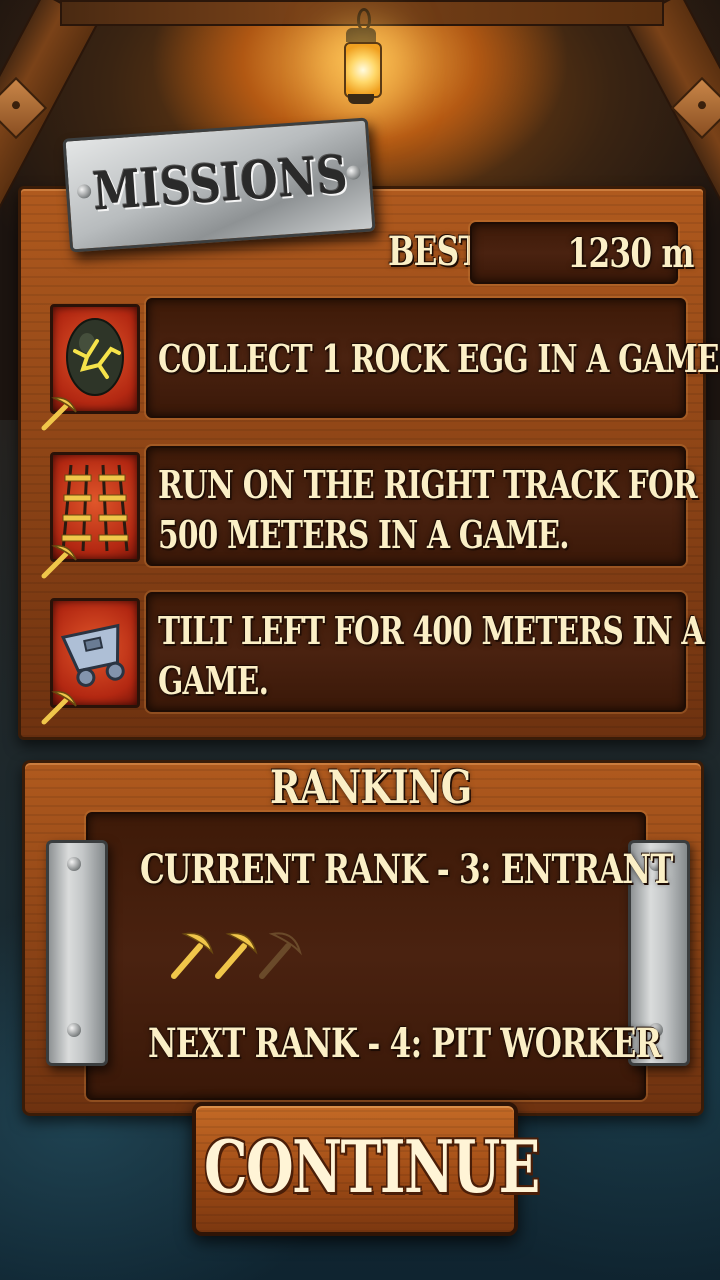  Describe the element at coordinates (371, 787) in the screenshot. I see `ranking-title: RANKING` at that location.